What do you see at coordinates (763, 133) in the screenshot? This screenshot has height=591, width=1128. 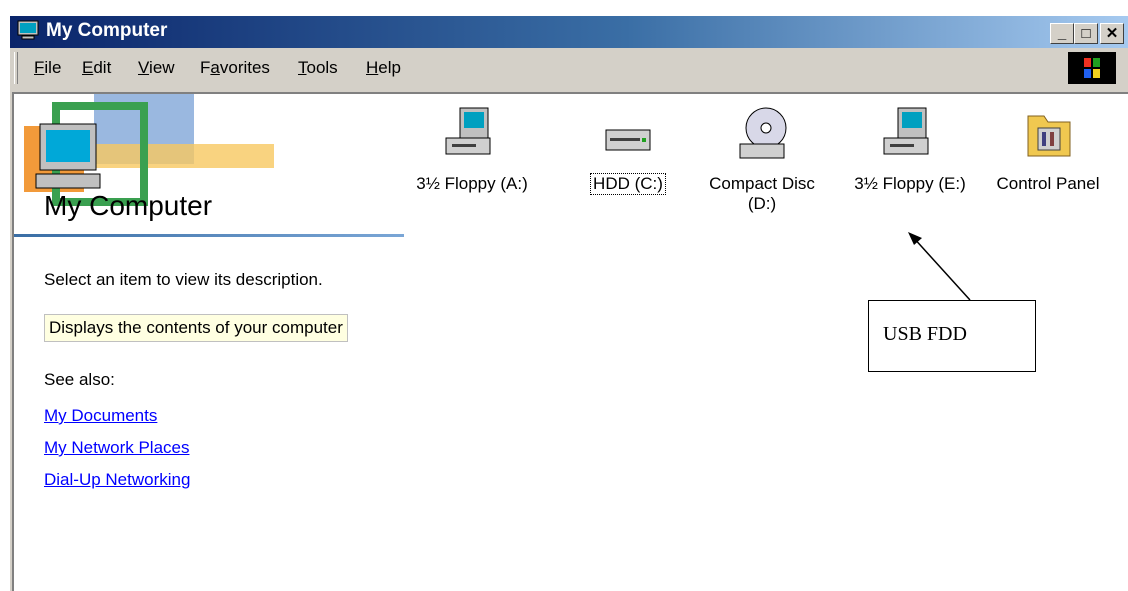 I see `cd-drive-icon` at bounding box center [763, 133].